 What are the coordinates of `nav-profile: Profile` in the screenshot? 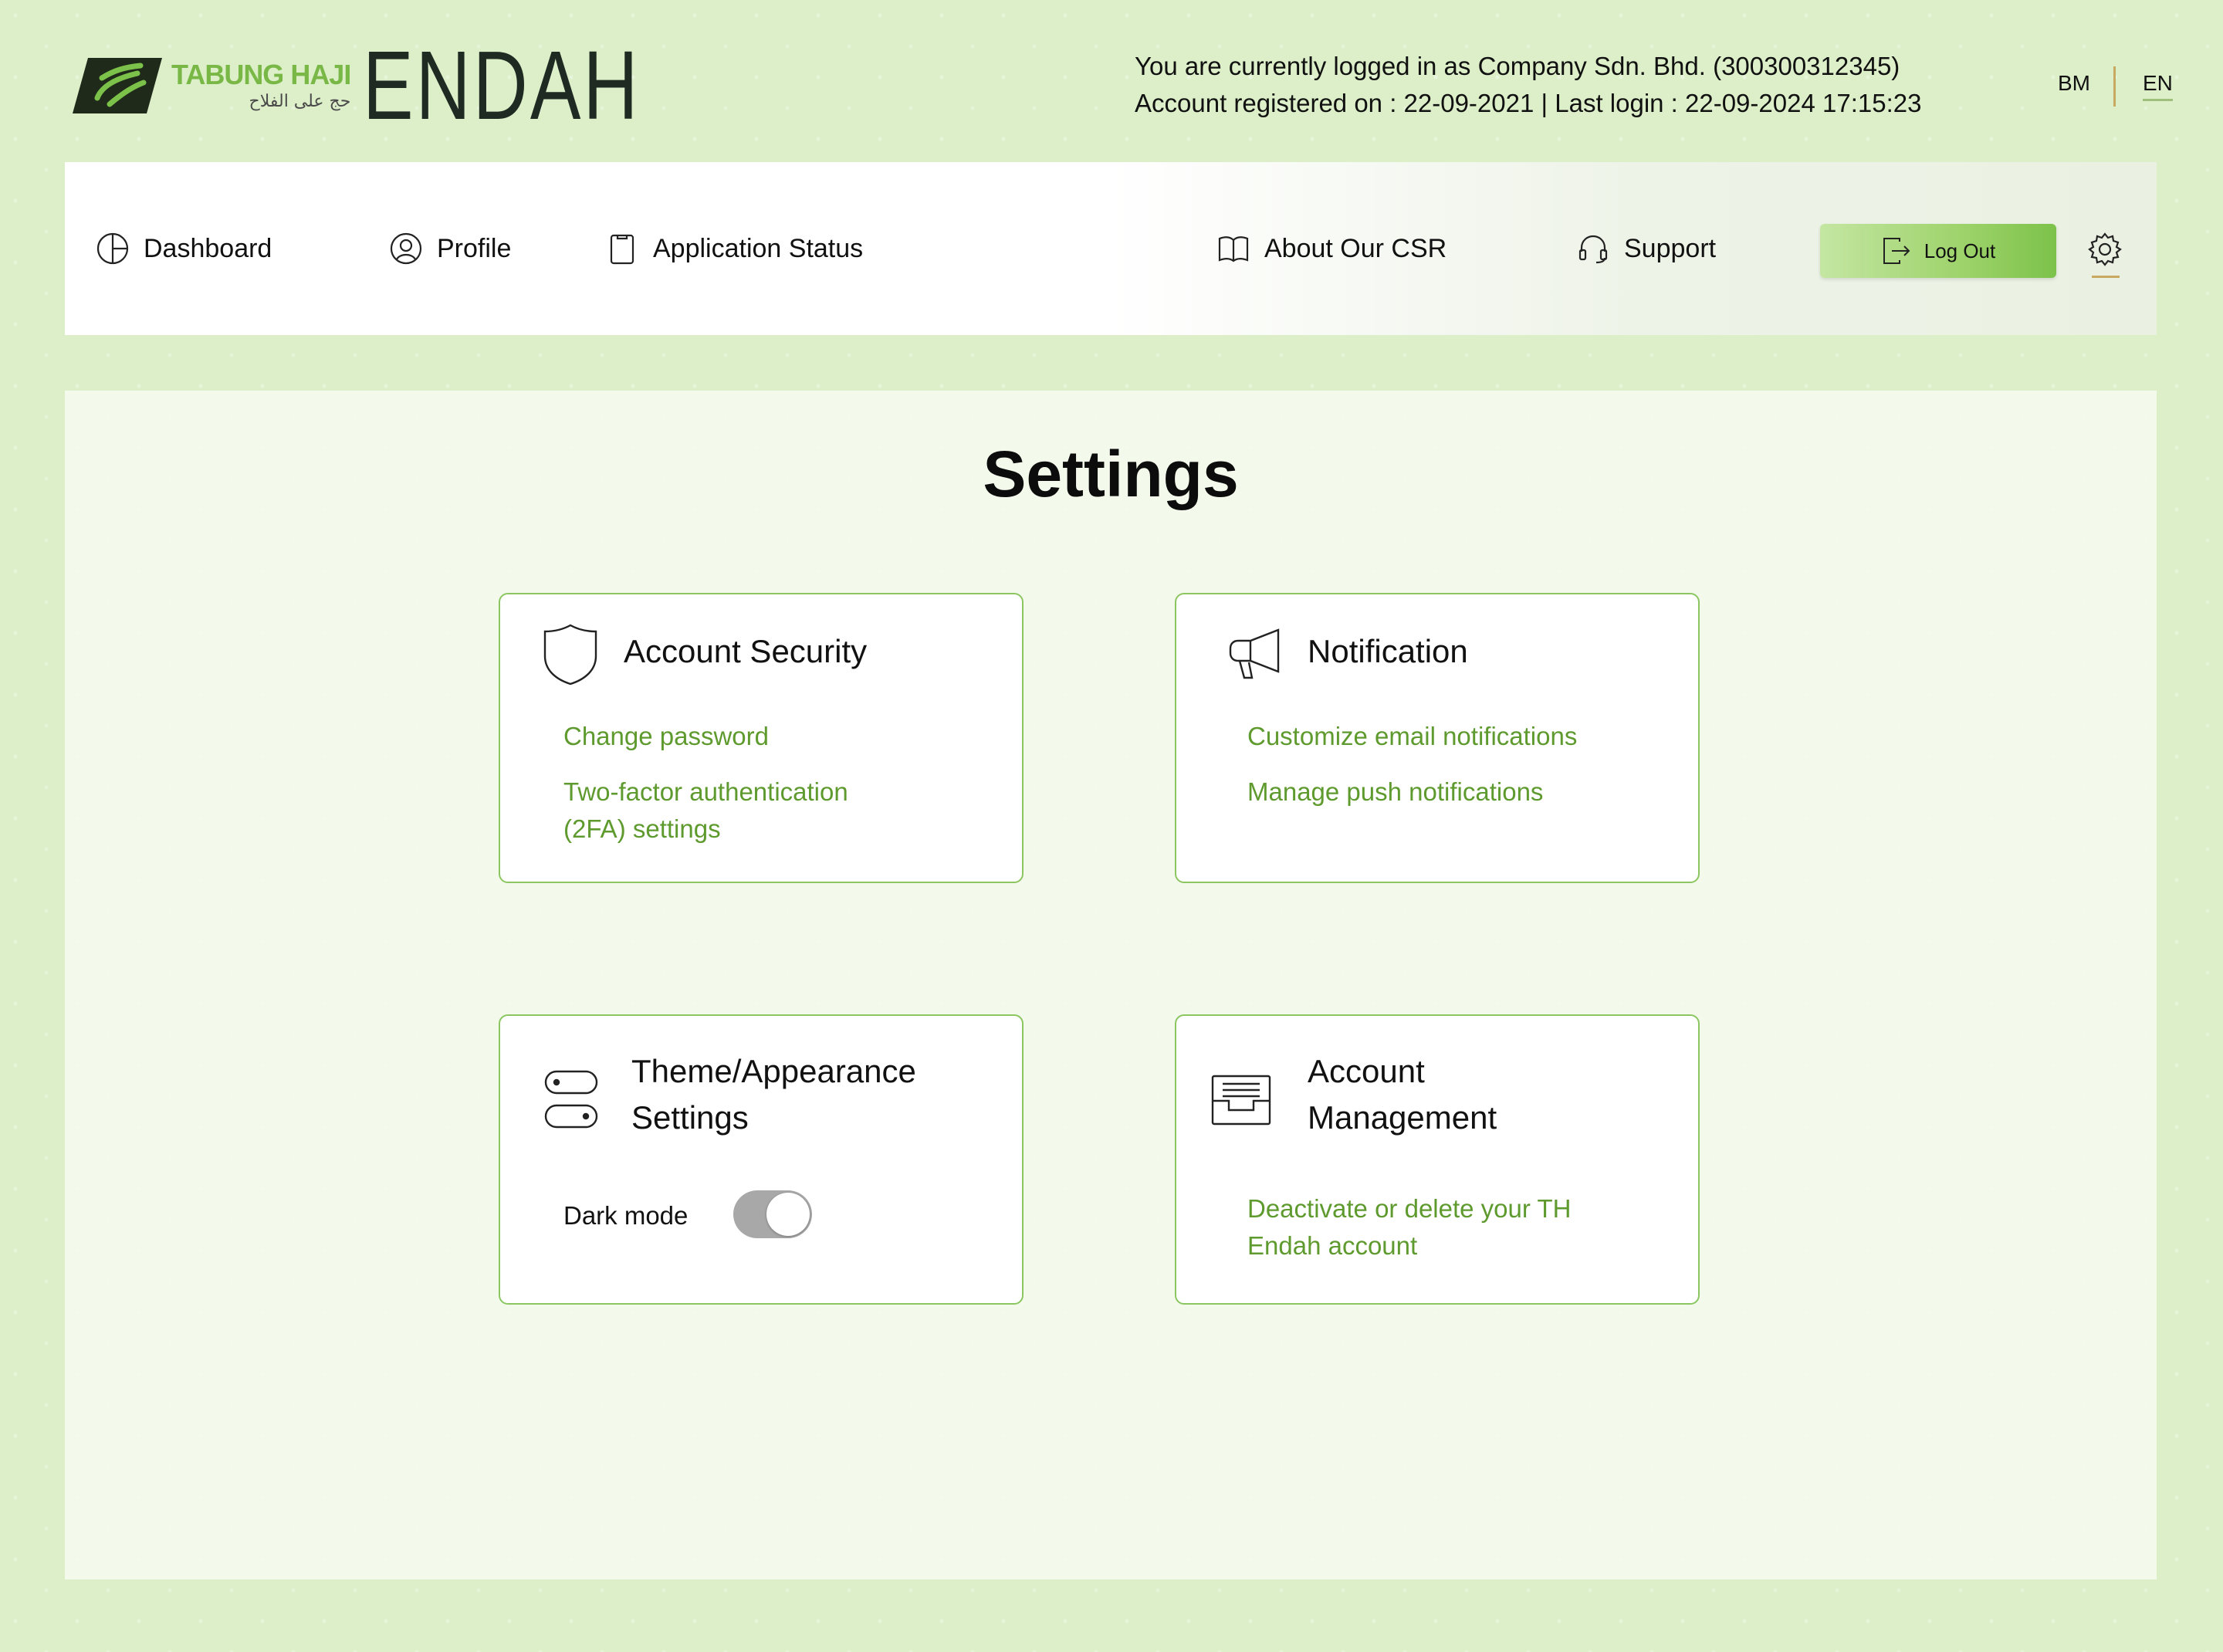 It's located at (450, 249).